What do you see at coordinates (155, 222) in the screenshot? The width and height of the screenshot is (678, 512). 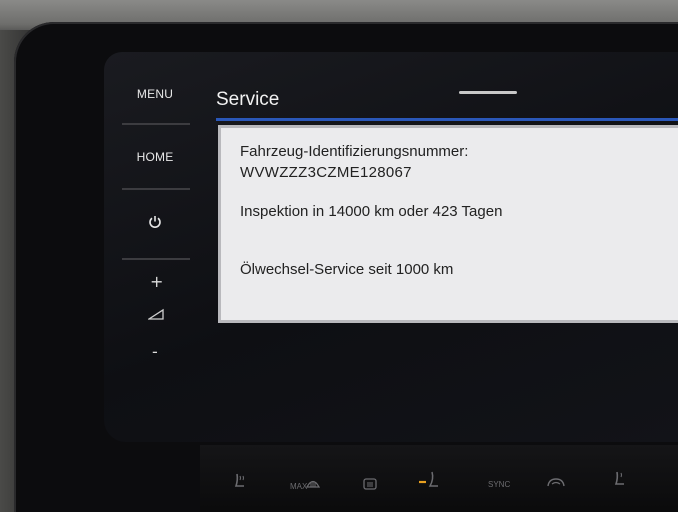 I see `power-icon` at bounding box center [155, 222].